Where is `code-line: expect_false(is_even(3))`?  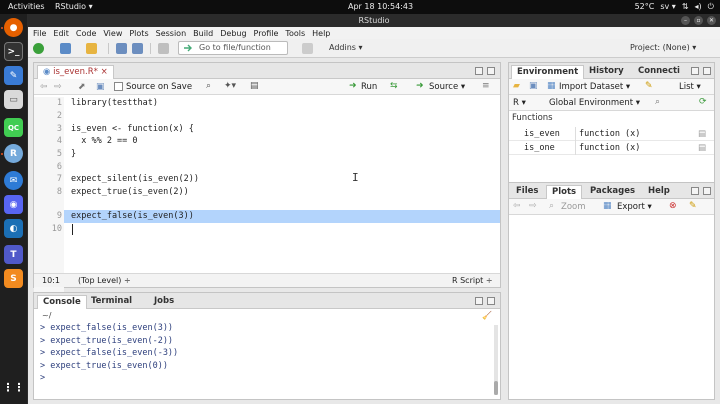 code-line: expect_false(is_even(3)) is located at coordinates (132, 216).